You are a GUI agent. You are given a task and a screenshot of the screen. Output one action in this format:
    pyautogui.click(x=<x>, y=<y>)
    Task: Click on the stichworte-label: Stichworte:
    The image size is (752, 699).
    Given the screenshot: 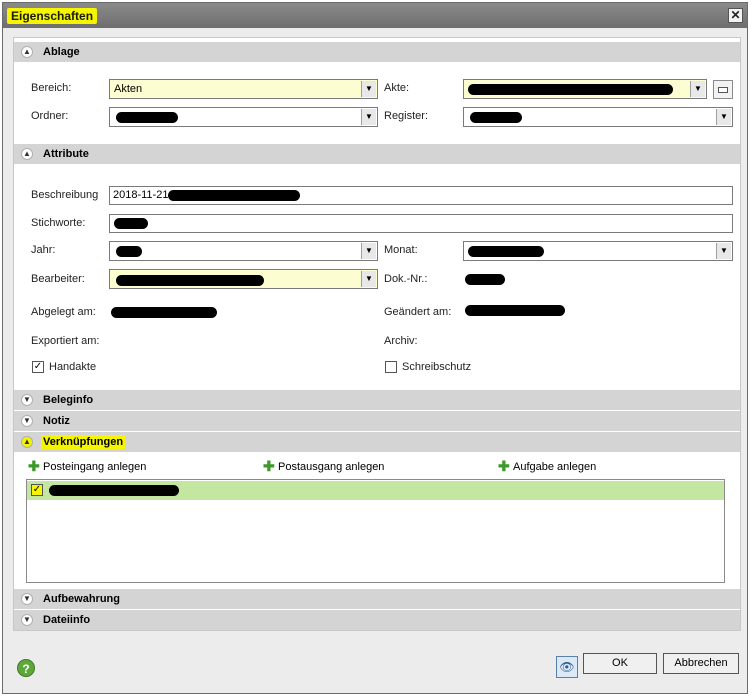 What is the action you would take?
    pyautogui.click(x=58, y=223)
    